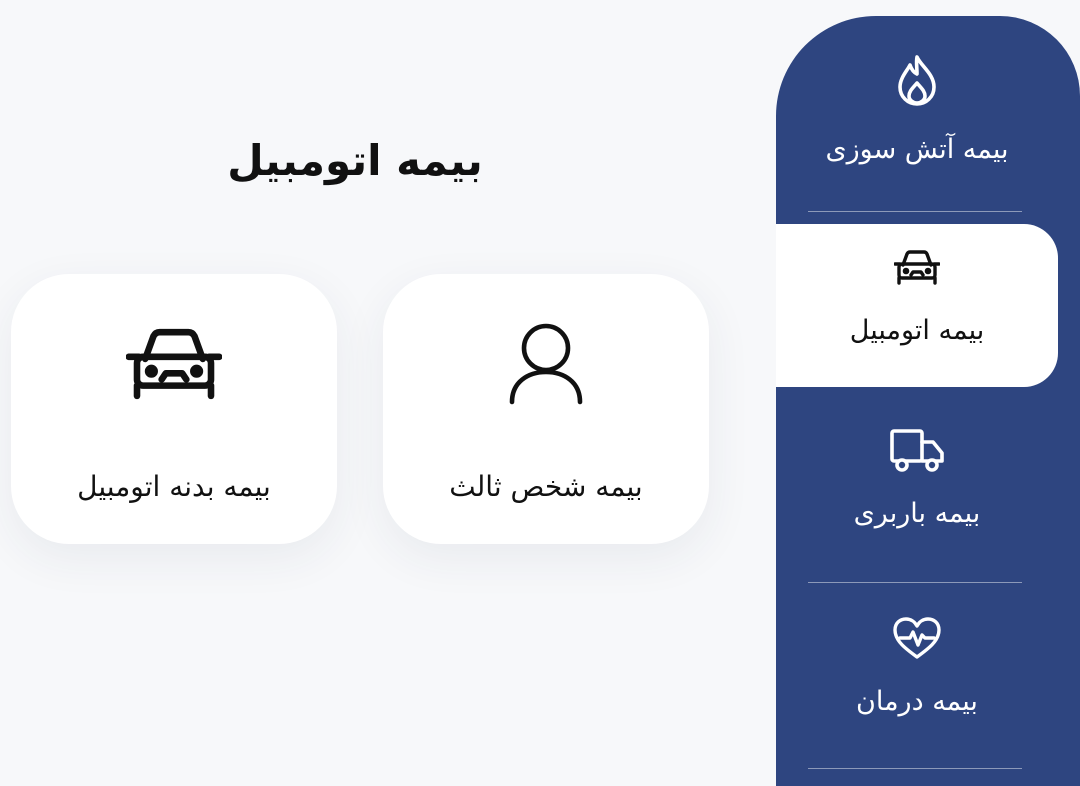  What do you see at coordinates (917, 450) in the screenshot?
I see `truck-icon` at bounding box center [917, 450].